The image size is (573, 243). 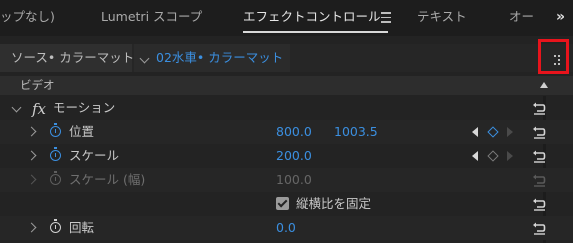 What do you see at coordinates (334, 203) in the screenshot?
I see `uniform-scale-label: 縦横比を固定` at bounding box center [334, 203].